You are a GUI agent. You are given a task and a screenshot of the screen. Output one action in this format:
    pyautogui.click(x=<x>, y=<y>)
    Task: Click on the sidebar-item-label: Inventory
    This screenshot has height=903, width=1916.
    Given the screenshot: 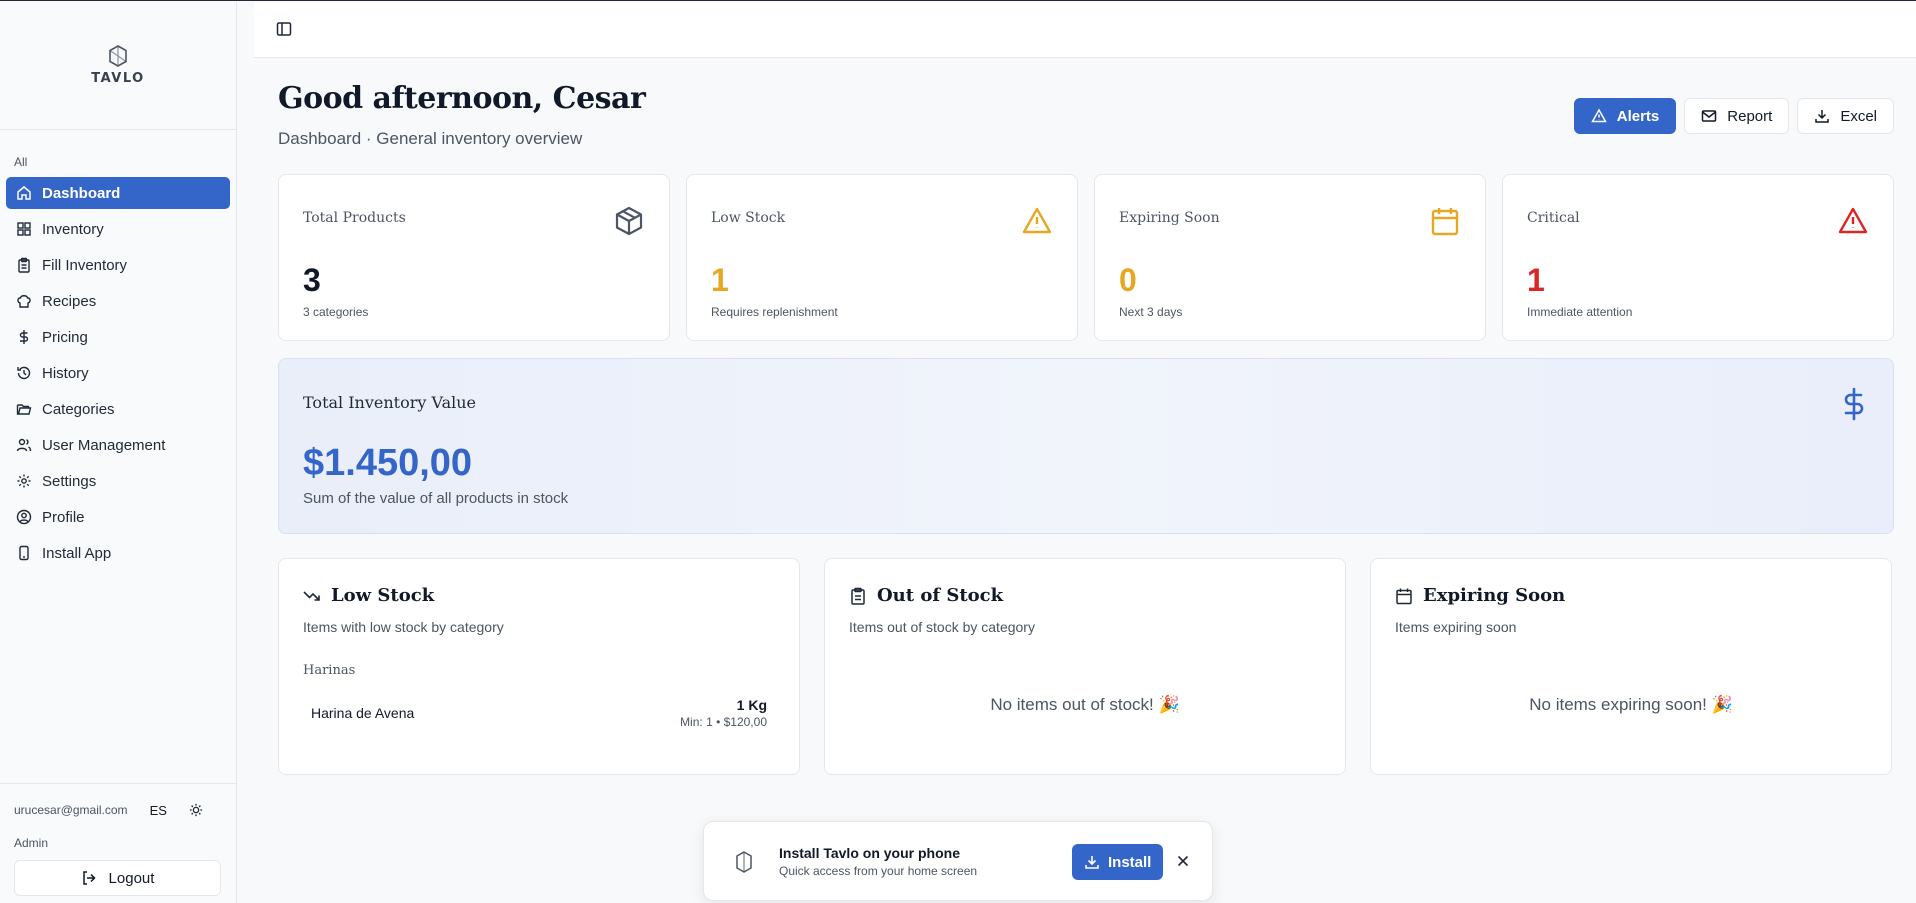 What is the action you would take?
    pyautogui.click(x=73, y=229)
    